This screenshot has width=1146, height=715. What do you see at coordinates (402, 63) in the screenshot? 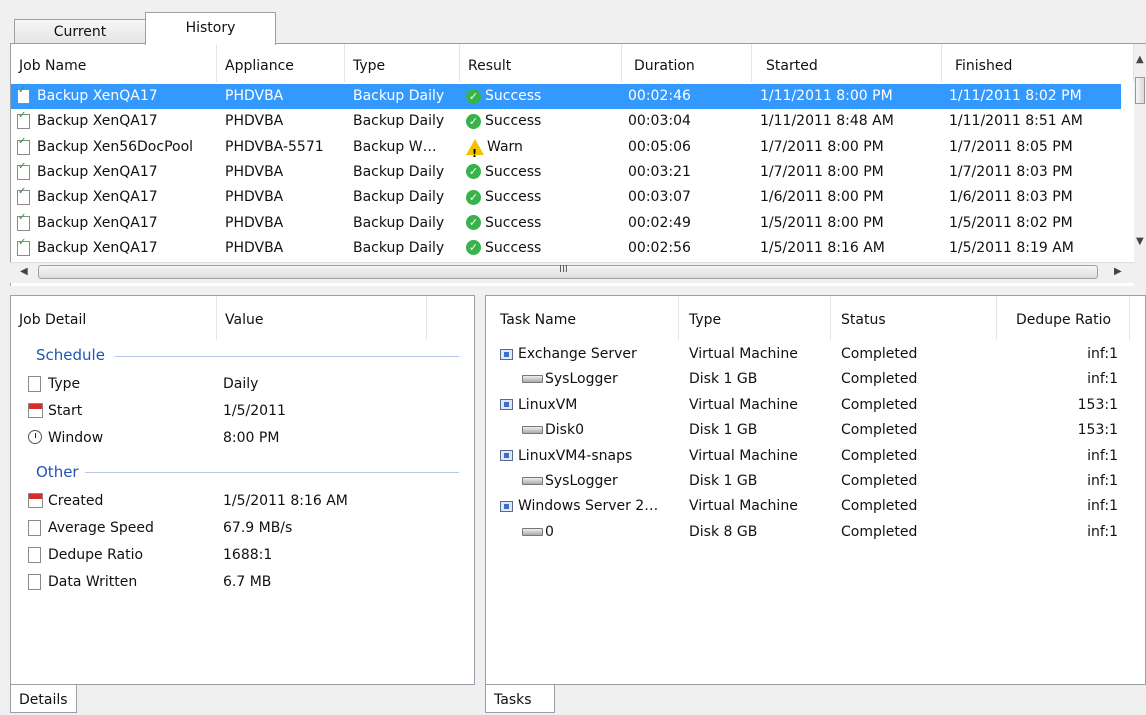
I see `column-header-type: Type` at bounding box center [402, 63].